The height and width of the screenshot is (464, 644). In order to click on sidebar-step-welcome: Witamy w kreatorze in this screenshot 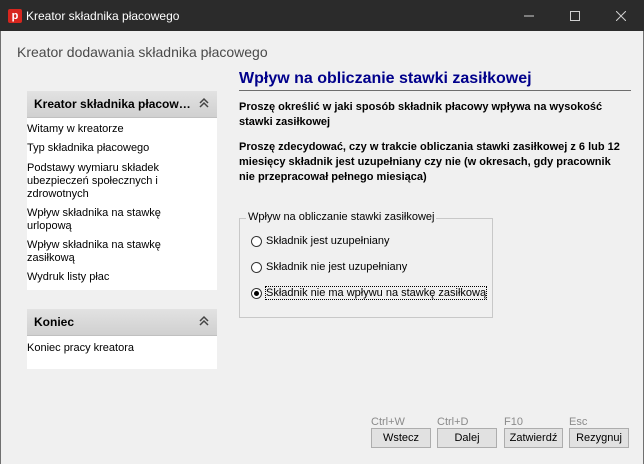, I will do `click(102, 129)`.